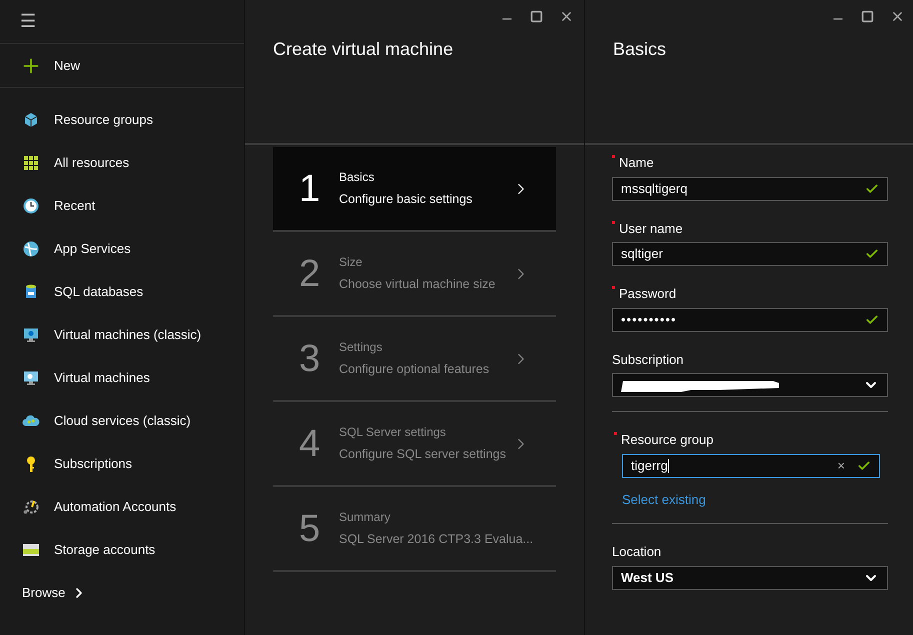  Describe the element at coordinates (122, 291) in the screenshot. I see `sidebar-item: SQL databases` at that location.